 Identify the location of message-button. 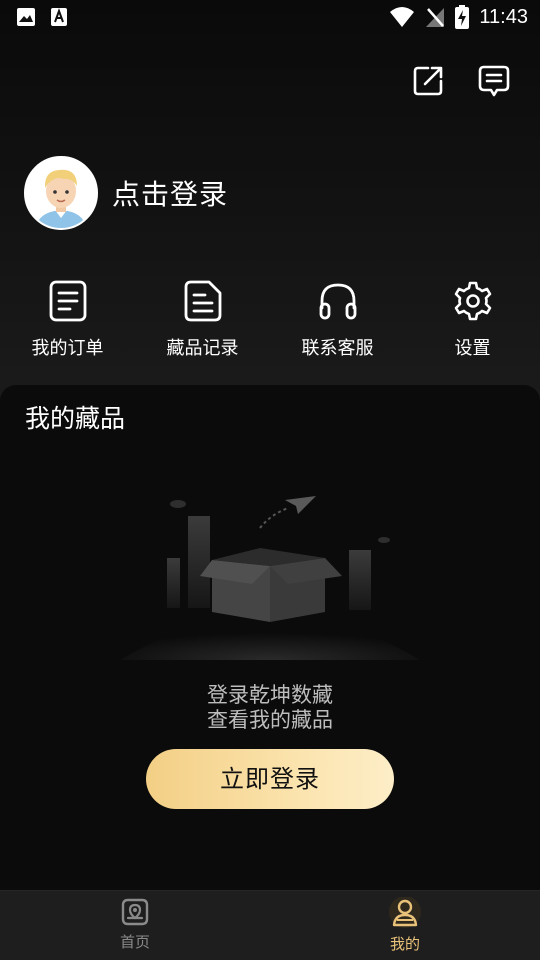
(494, 81).